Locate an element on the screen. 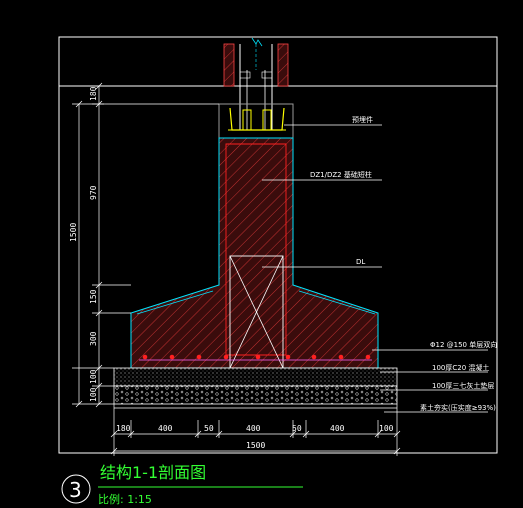  horizontal-dimension-texts: 180 400 50 400 50 400 100 1500 is located at coordinates (255, 437).